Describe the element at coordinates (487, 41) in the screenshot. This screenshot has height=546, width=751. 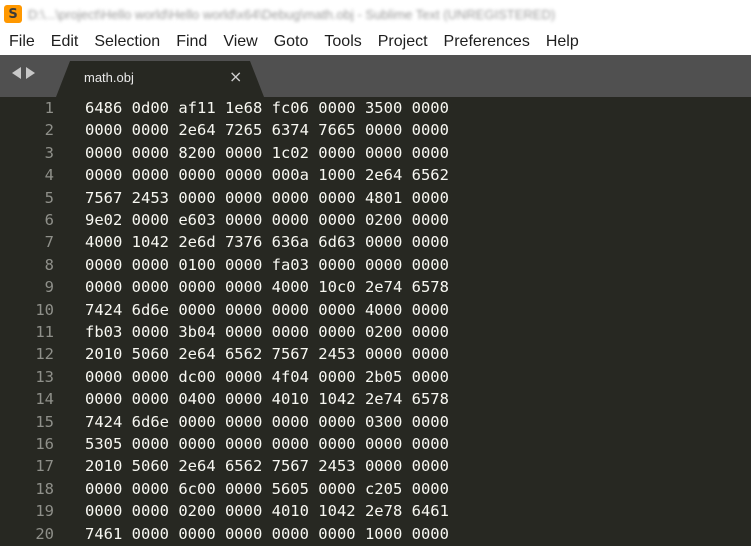
I see `menu-preferences: Preferences` at that location.